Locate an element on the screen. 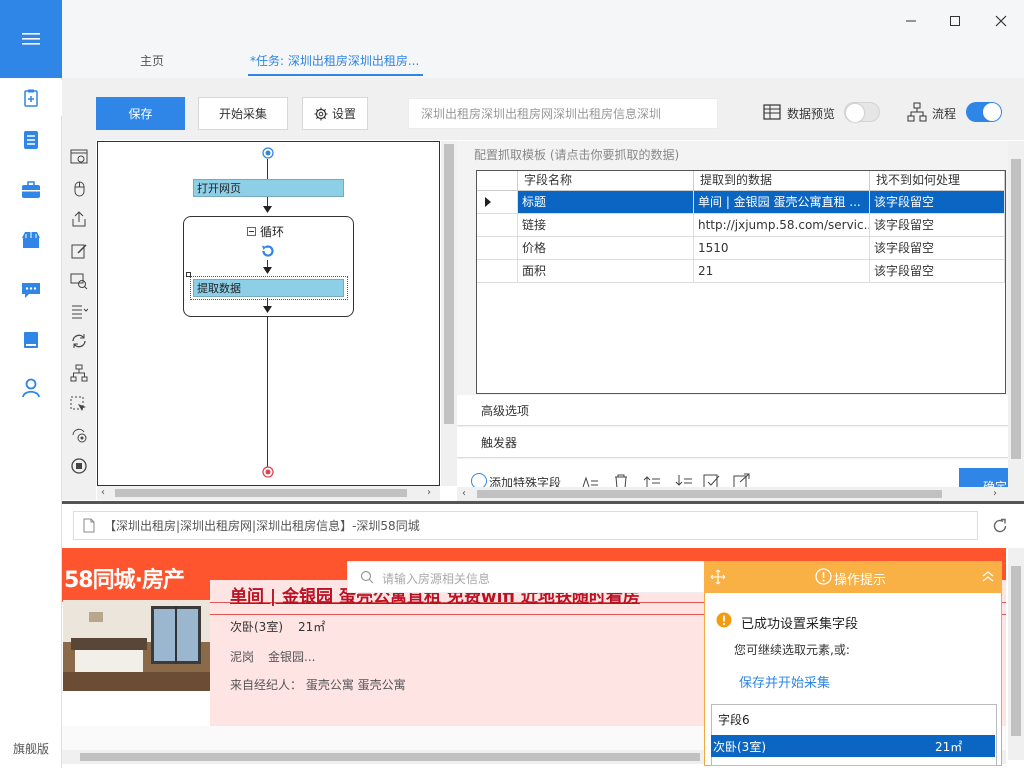 The width and height of the screenshot is (1024, 768). maximize-icon is located at coordinates (955, 21).